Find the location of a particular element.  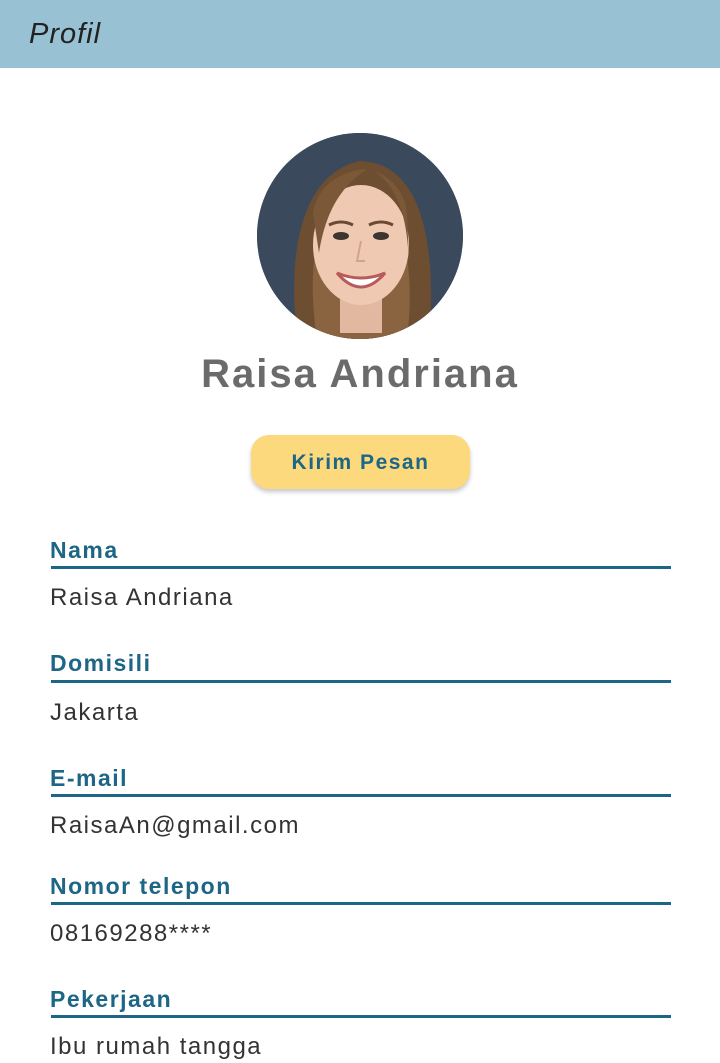

field-label-phone: Nomor telepon is located at coordinates (141, 886).